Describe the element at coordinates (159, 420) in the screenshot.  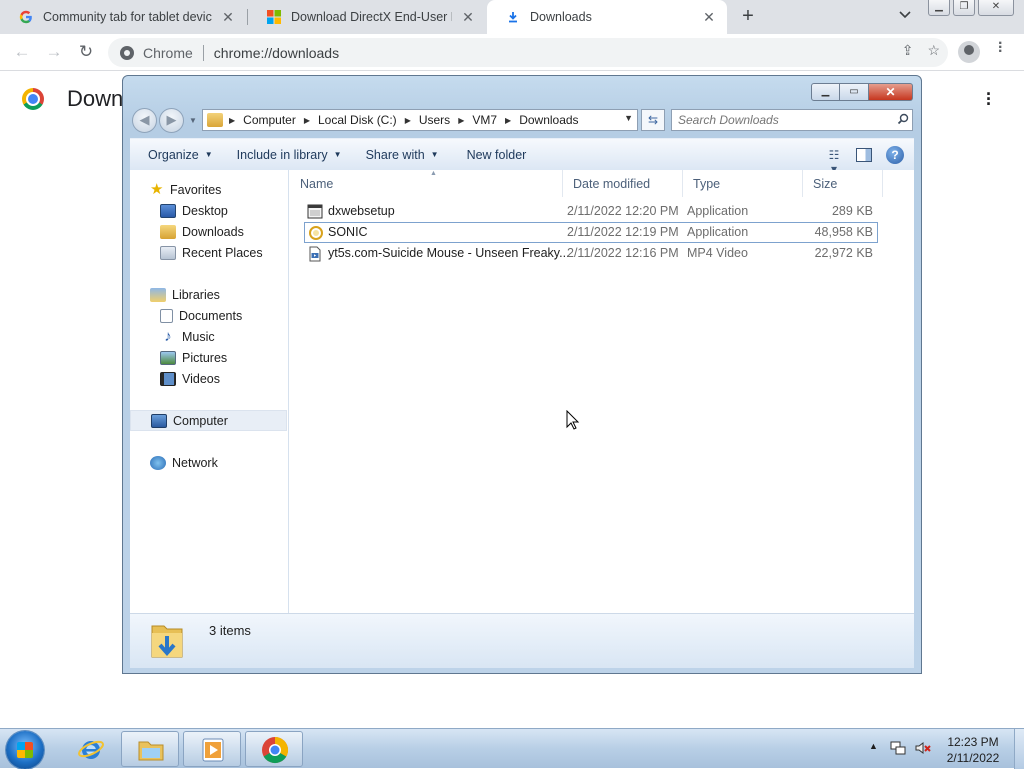
I see `computer-icon` at that location.